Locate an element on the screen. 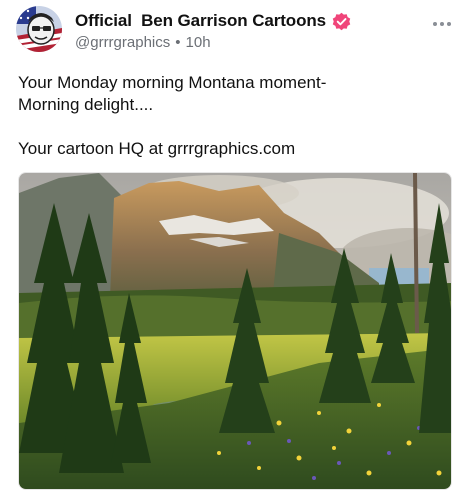 The height and width of the screenshot is (500, 469). author-display-name: Official Ben Garrison Cartoons is located at coordinates (200, 21).